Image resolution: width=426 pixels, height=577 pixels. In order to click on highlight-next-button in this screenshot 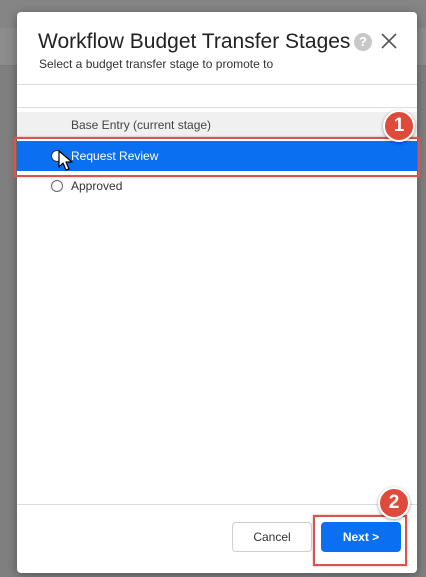, I will do `click(360, 540)`.